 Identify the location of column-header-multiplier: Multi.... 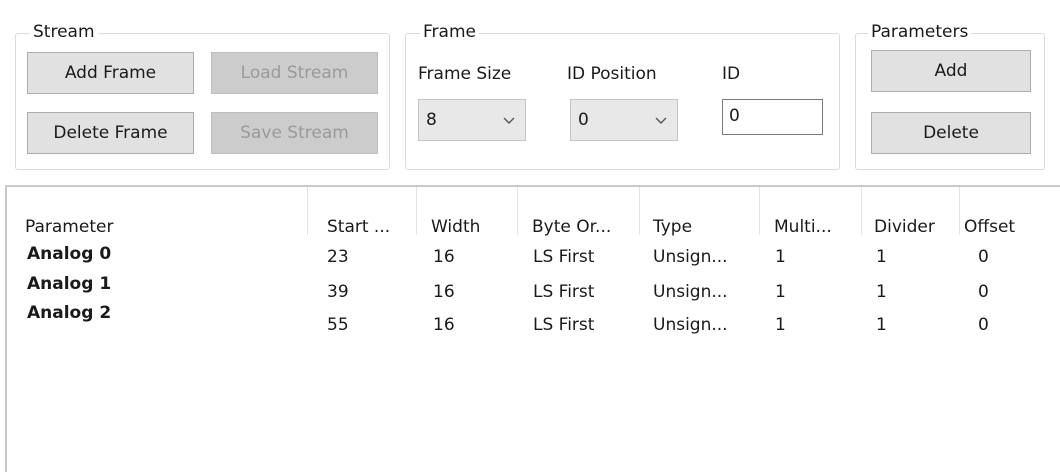
(803, 227).